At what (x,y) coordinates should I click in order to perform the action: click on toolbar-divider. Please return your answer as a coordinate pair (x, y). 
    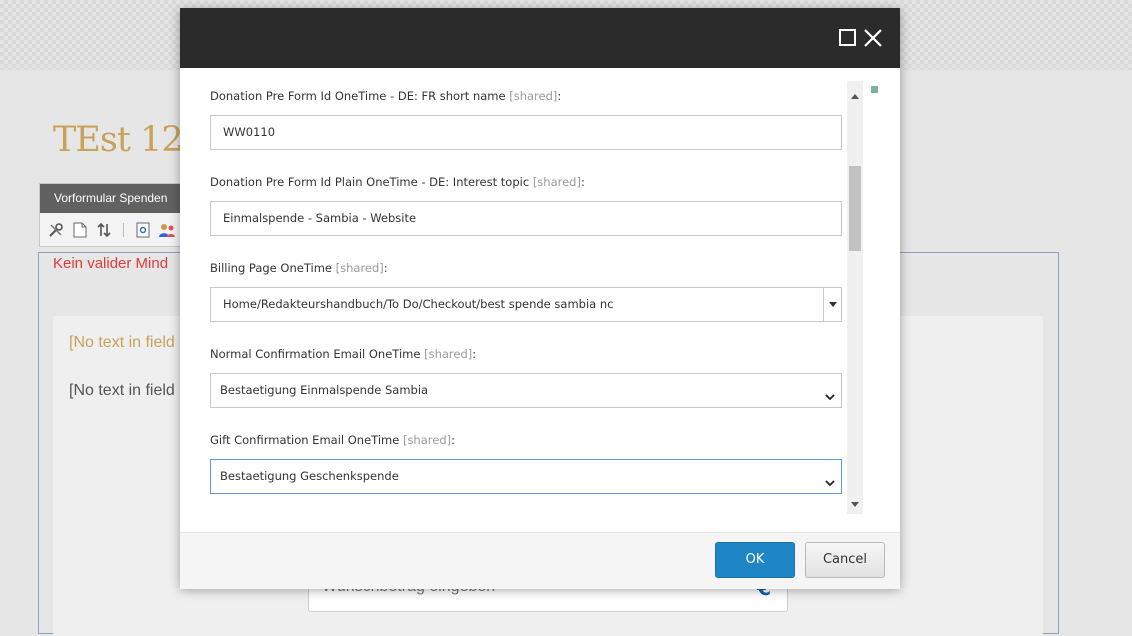
    Looking at the image, I should click on (123, 229).